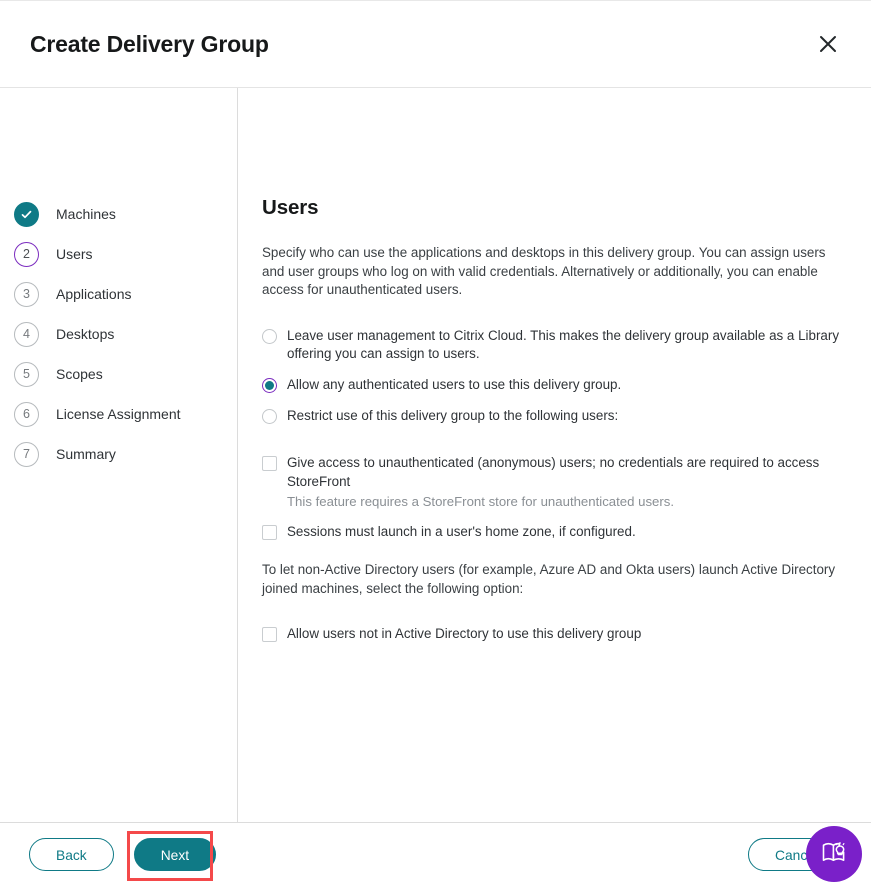 The width and height of the screenshot is (871, 886). I want to click on close-icon, so click(828, 44).